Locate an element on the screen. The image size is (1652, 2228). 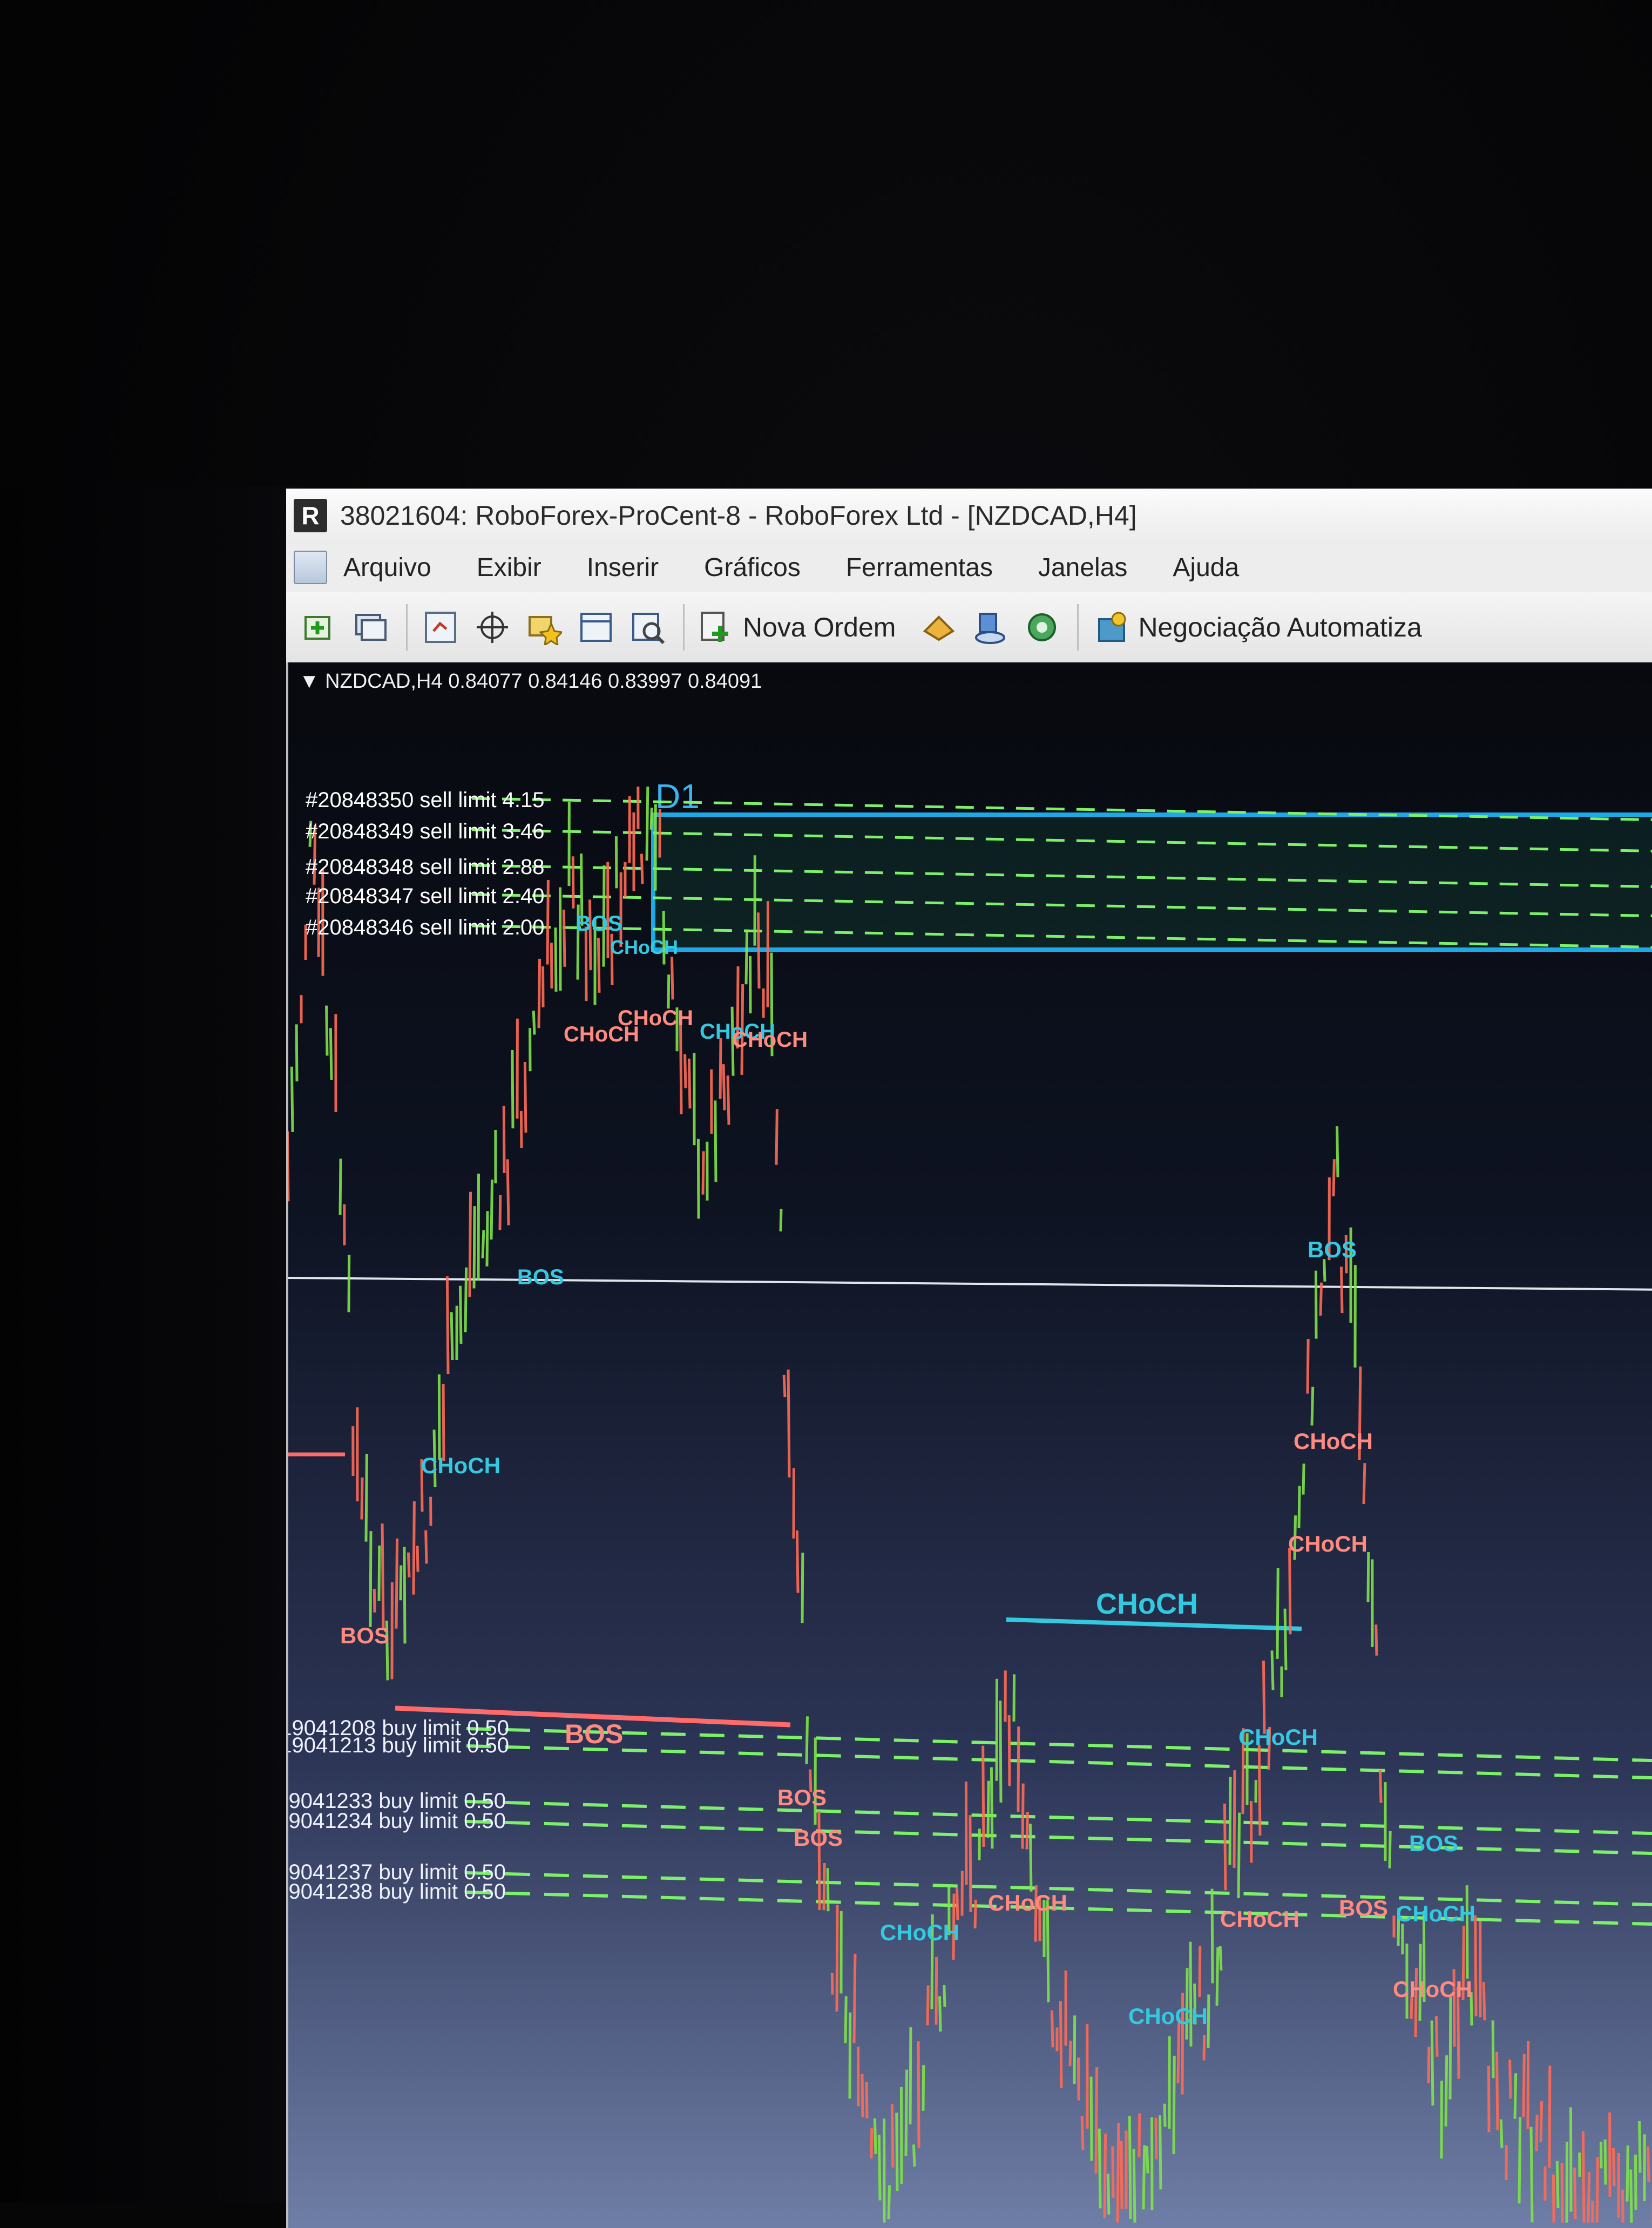
metaeditor-icon is located at coordinates (938, 627).